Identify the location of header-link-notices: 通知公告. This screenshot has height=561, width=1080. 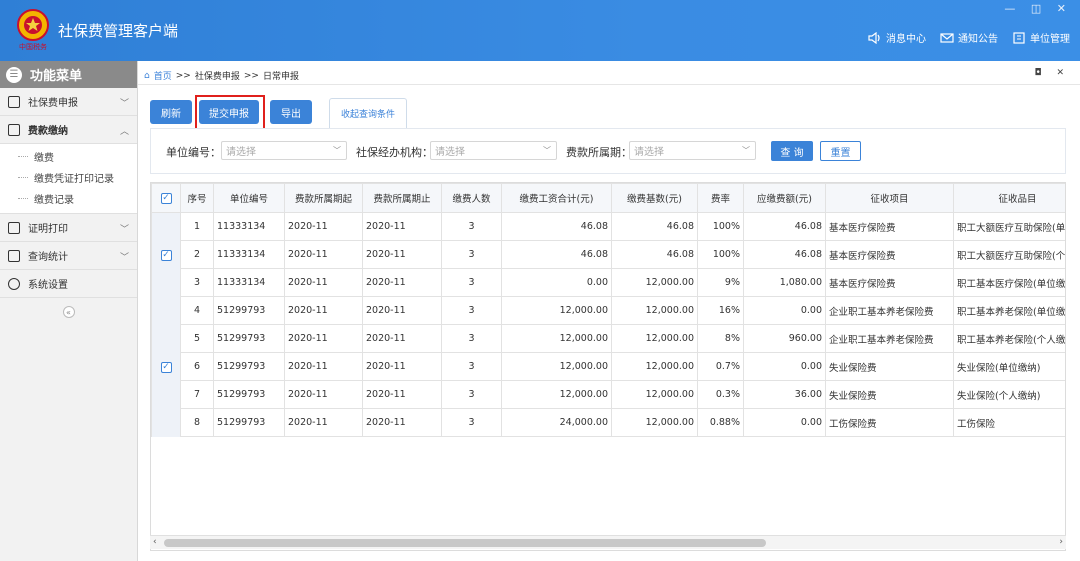
(969, 37).